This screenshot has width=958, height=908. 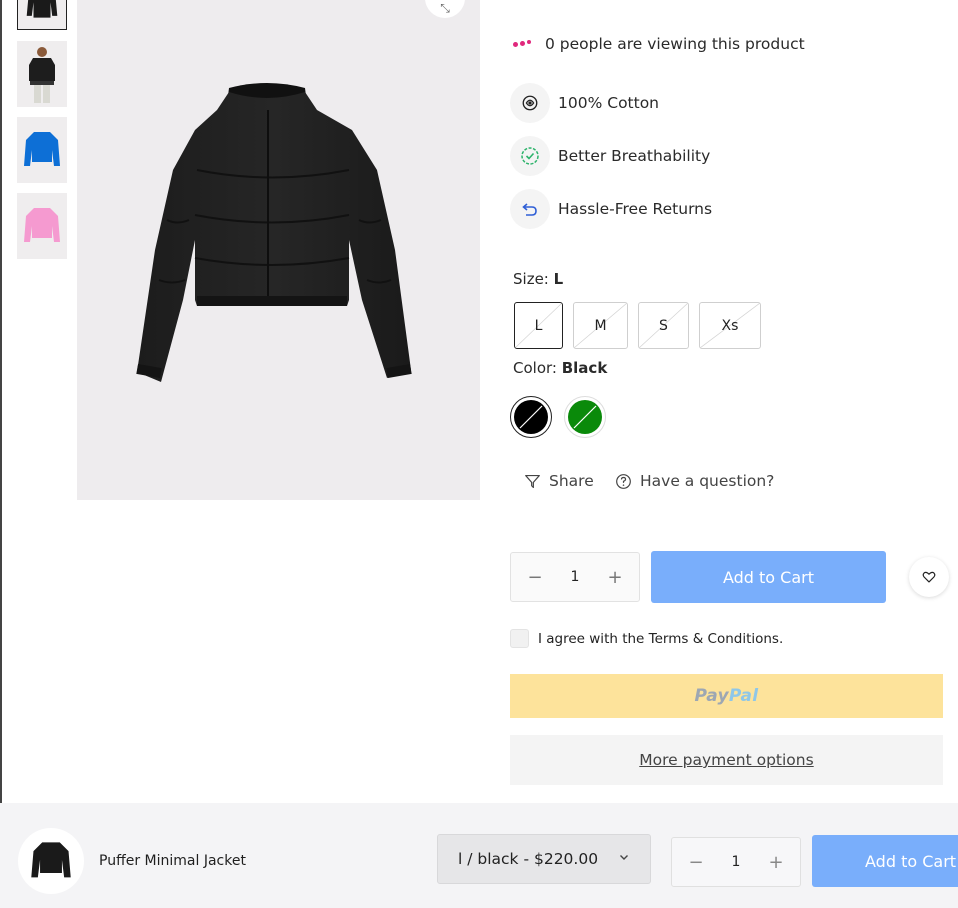 I want to click on paypal-logo-part1: Pay, so click(x=711, y=696).